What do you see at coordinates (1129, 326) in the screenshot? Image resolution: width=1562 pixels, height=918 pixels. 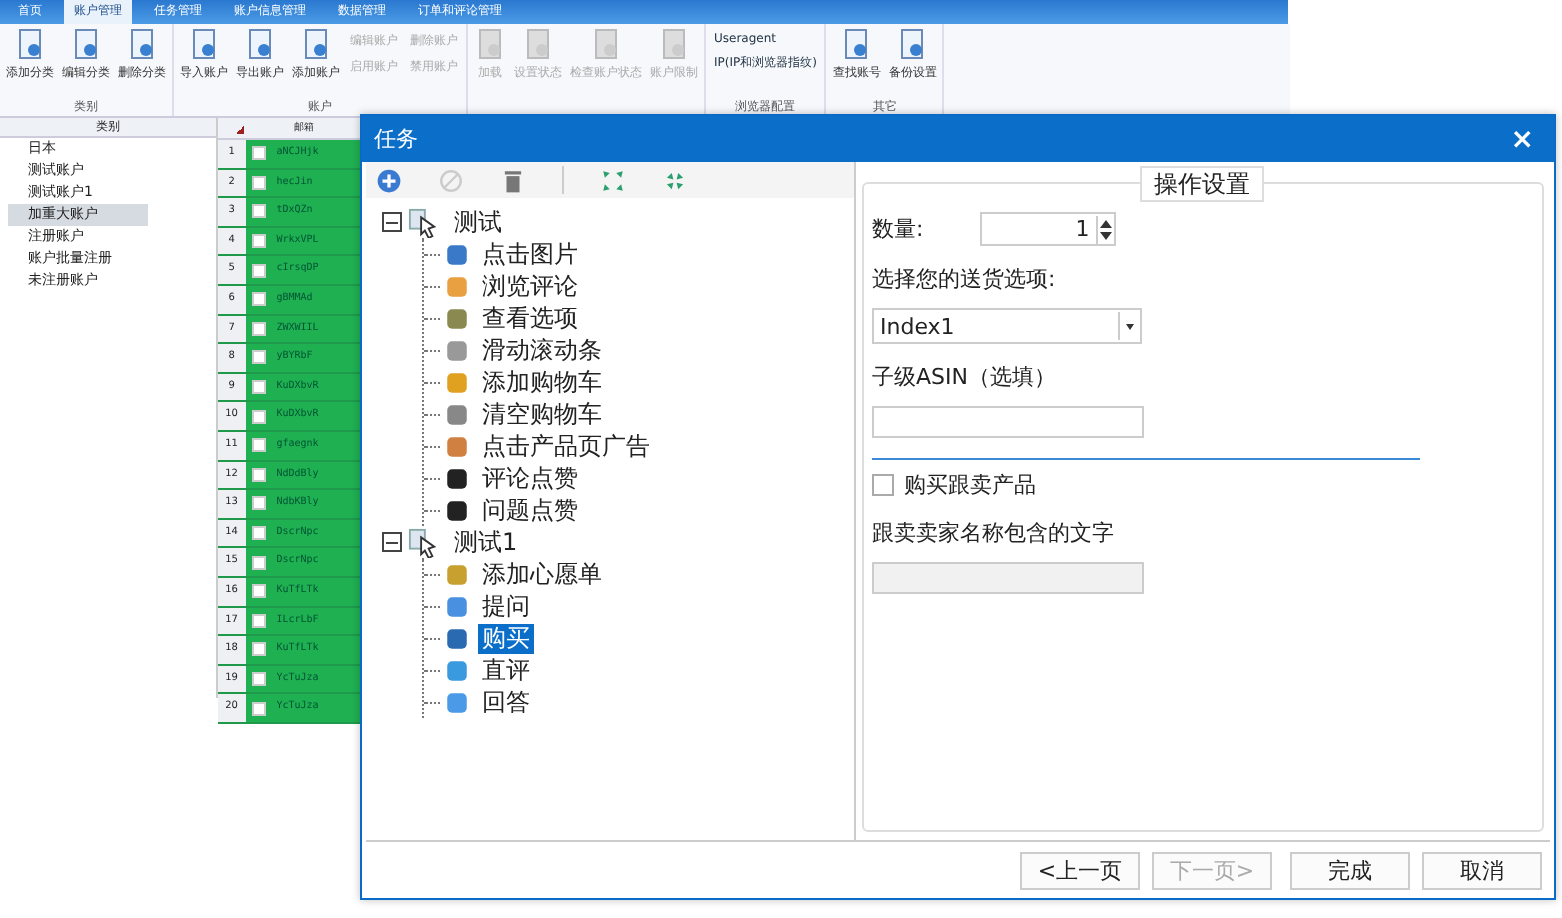 I see `dropdown-arrow-icon` at bounding box center [1129, 326].